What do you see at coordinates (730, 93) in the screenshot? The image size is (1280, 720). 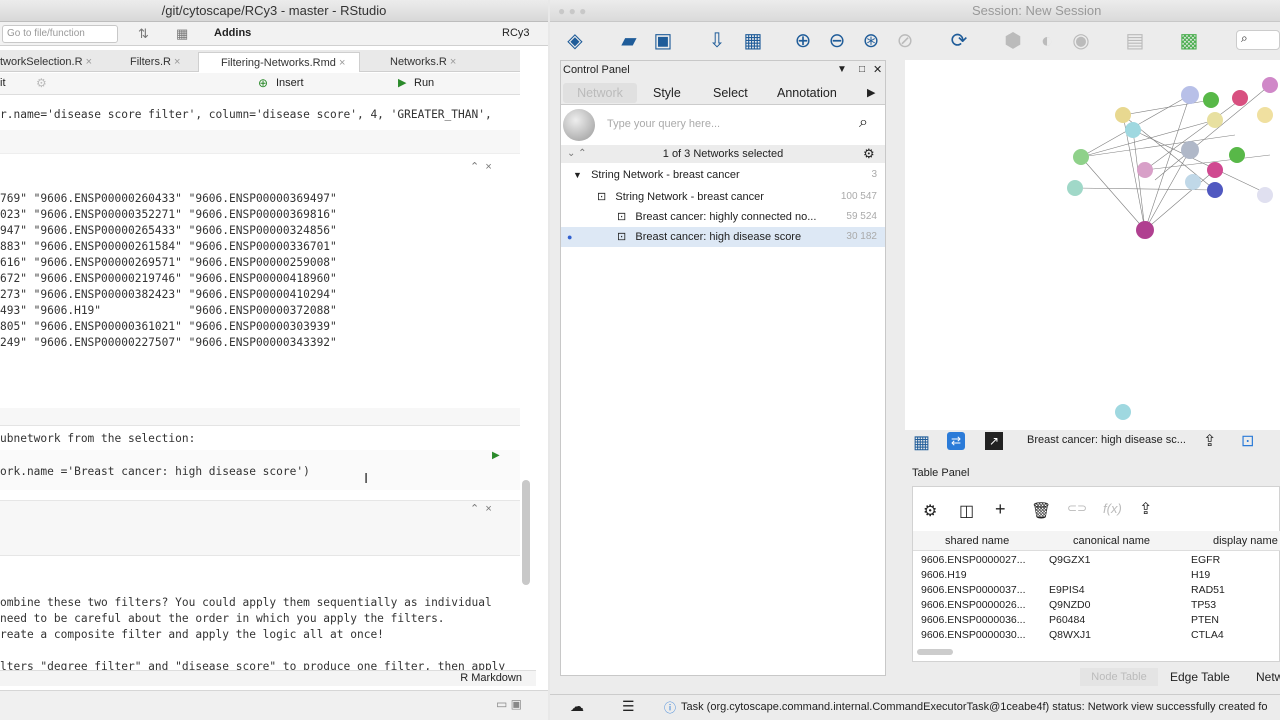 I see `tab-select: Select` at bounding box center [730, 93].